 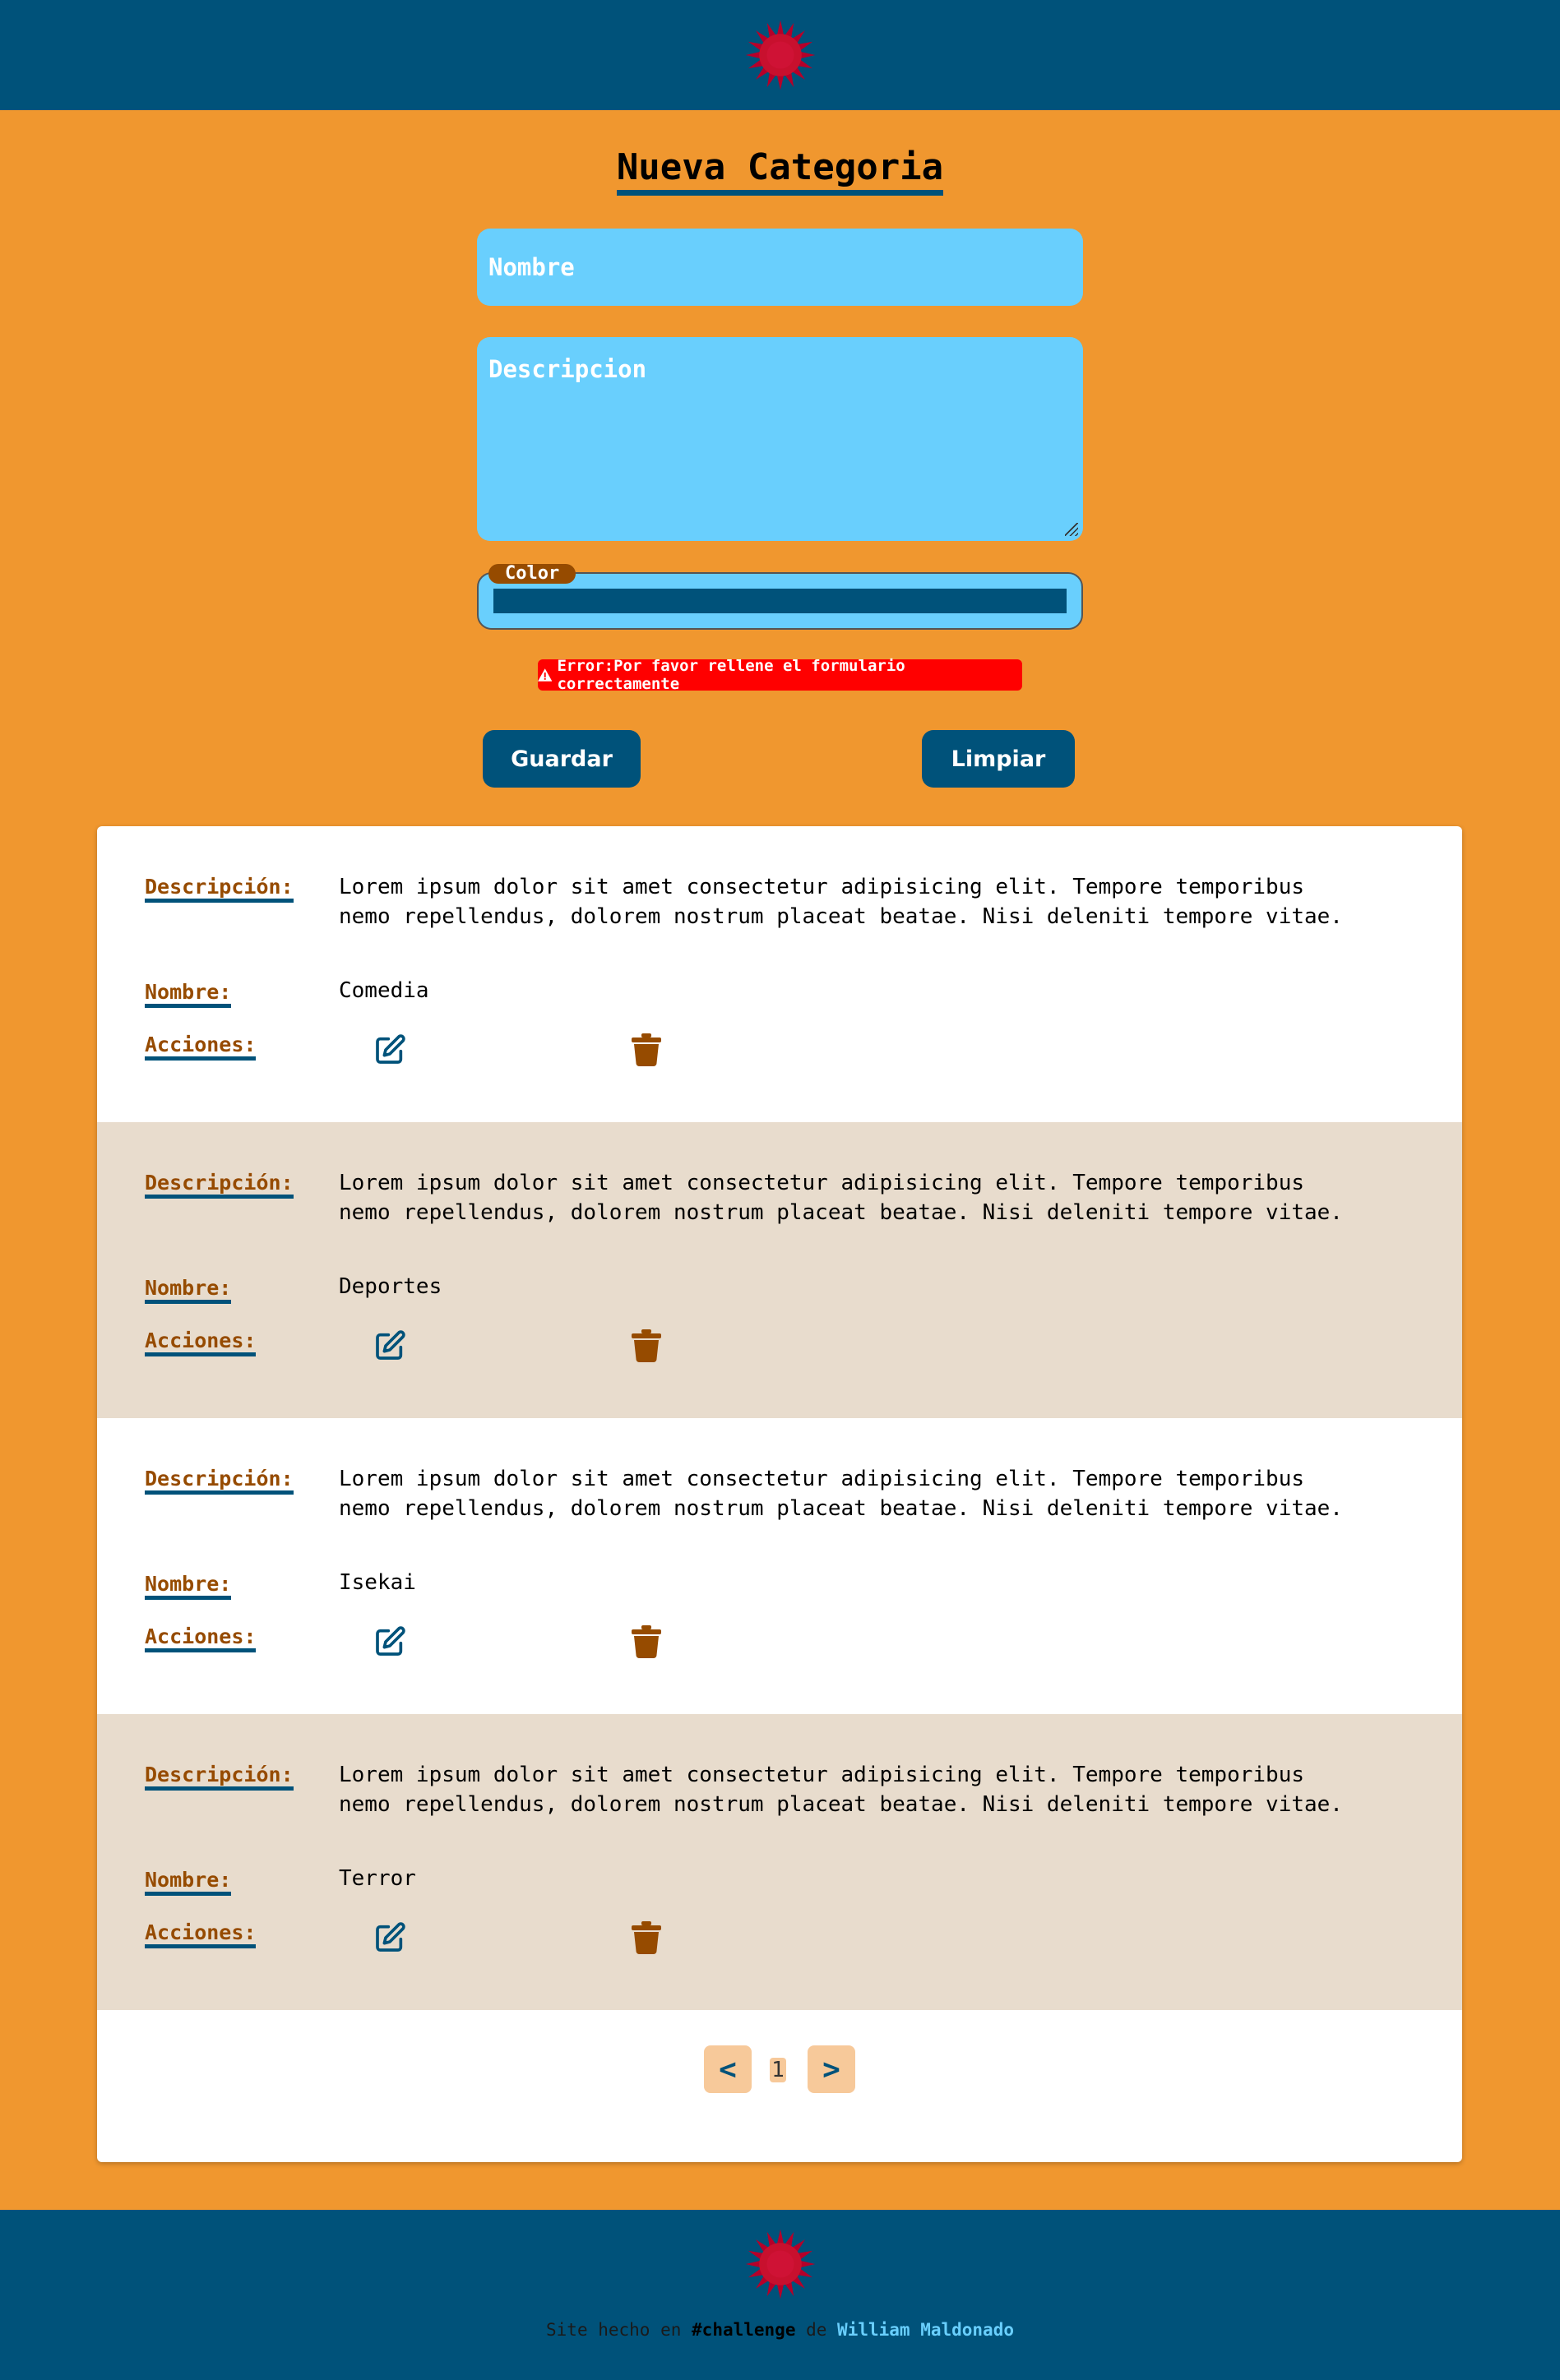 I want to click on next-page-button: >, so click(x=831, y=2069).